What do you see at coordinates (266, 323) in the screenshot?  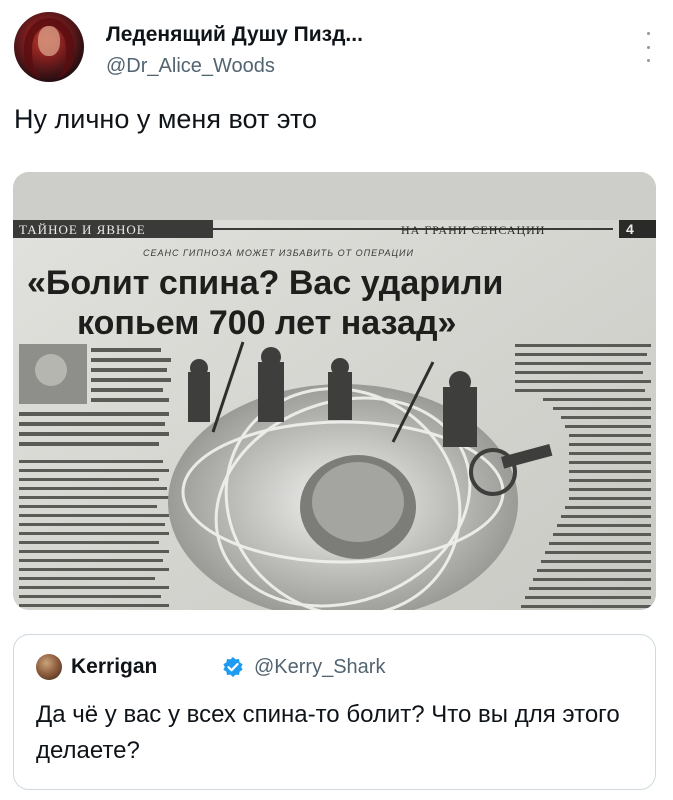 I see `headline-line-2: копьем 700 лет назад»` at bounding box center [266, 323].